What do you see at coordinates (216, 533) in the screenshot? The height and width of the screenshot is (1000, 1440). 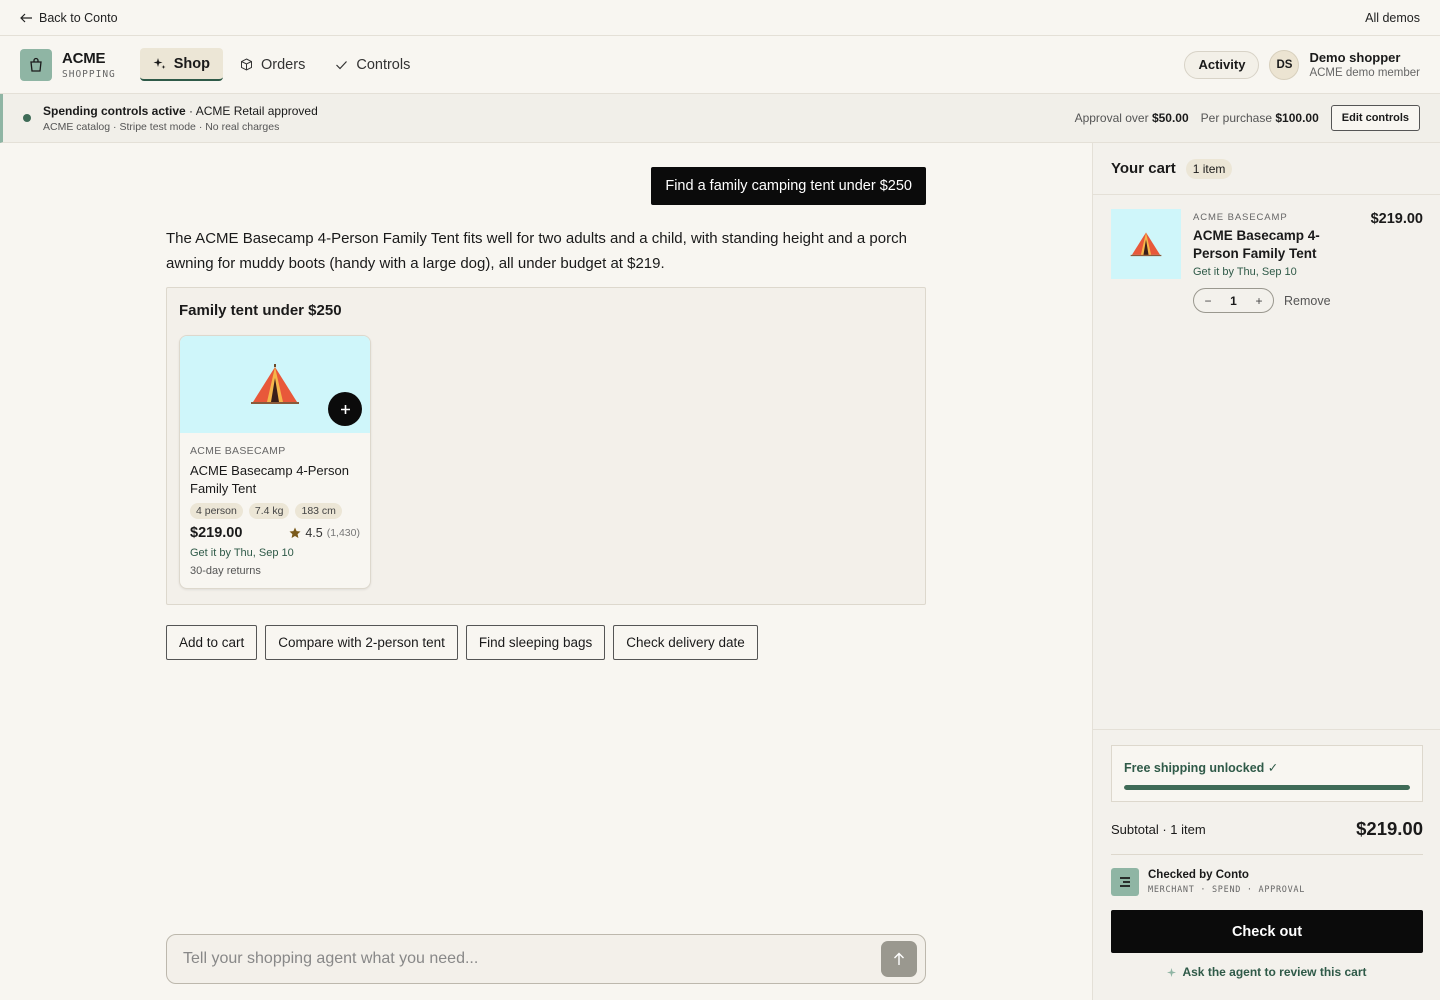 I see `product-price: $219.00` at bounding box center [216, 533].